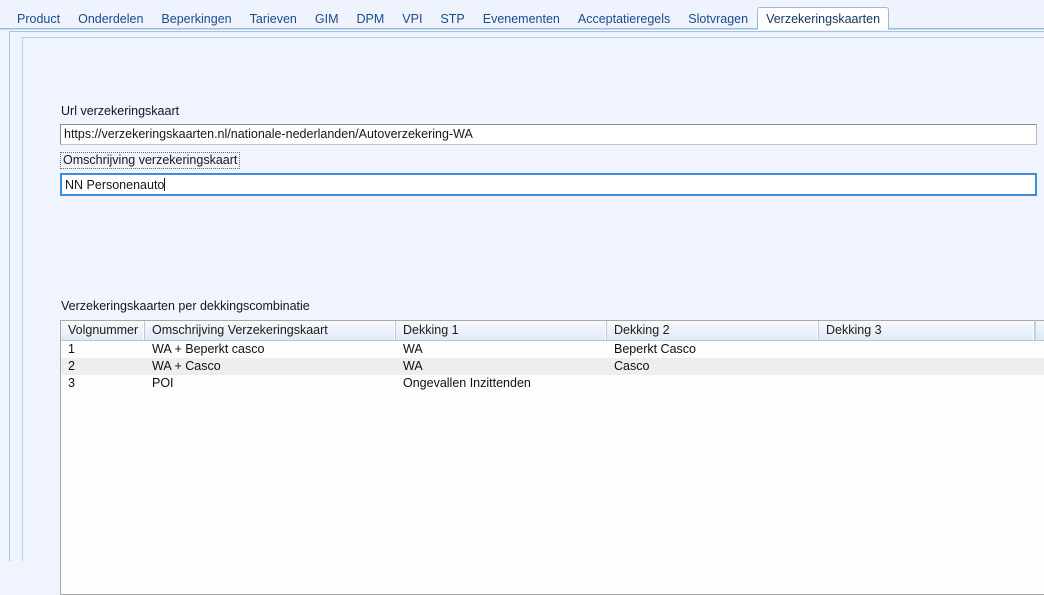  I want to click on tab-tarieven: Tarieven, so click(273, 18).